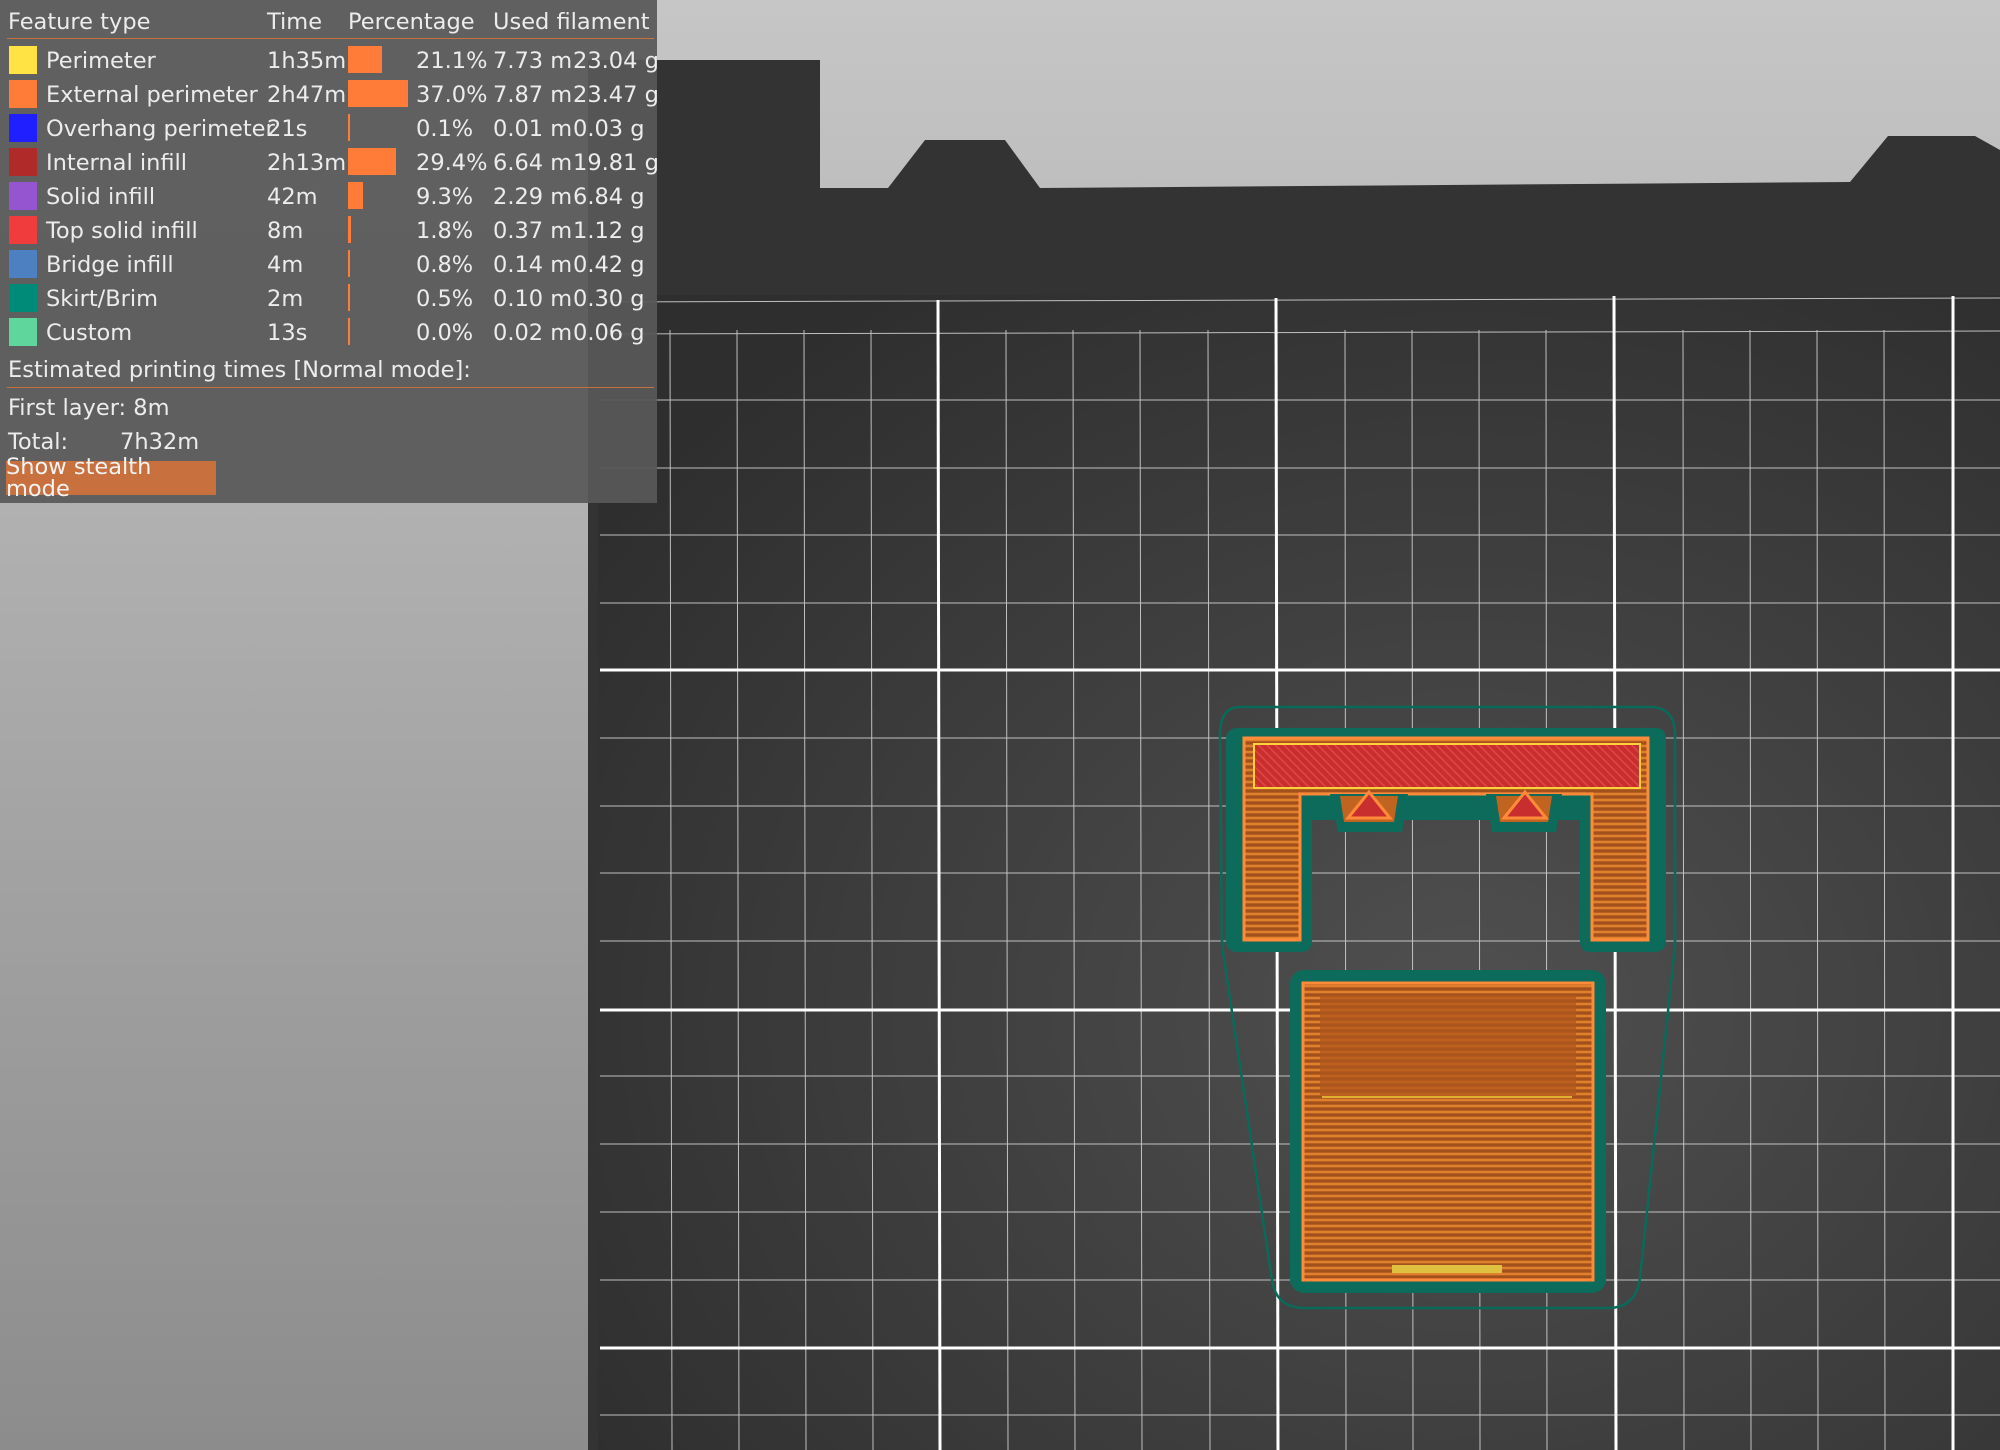 Image resolution: width=2000 pixels, height=1450 pixels. I want to click on feature-length: 0.37 m, so click(533, 231).